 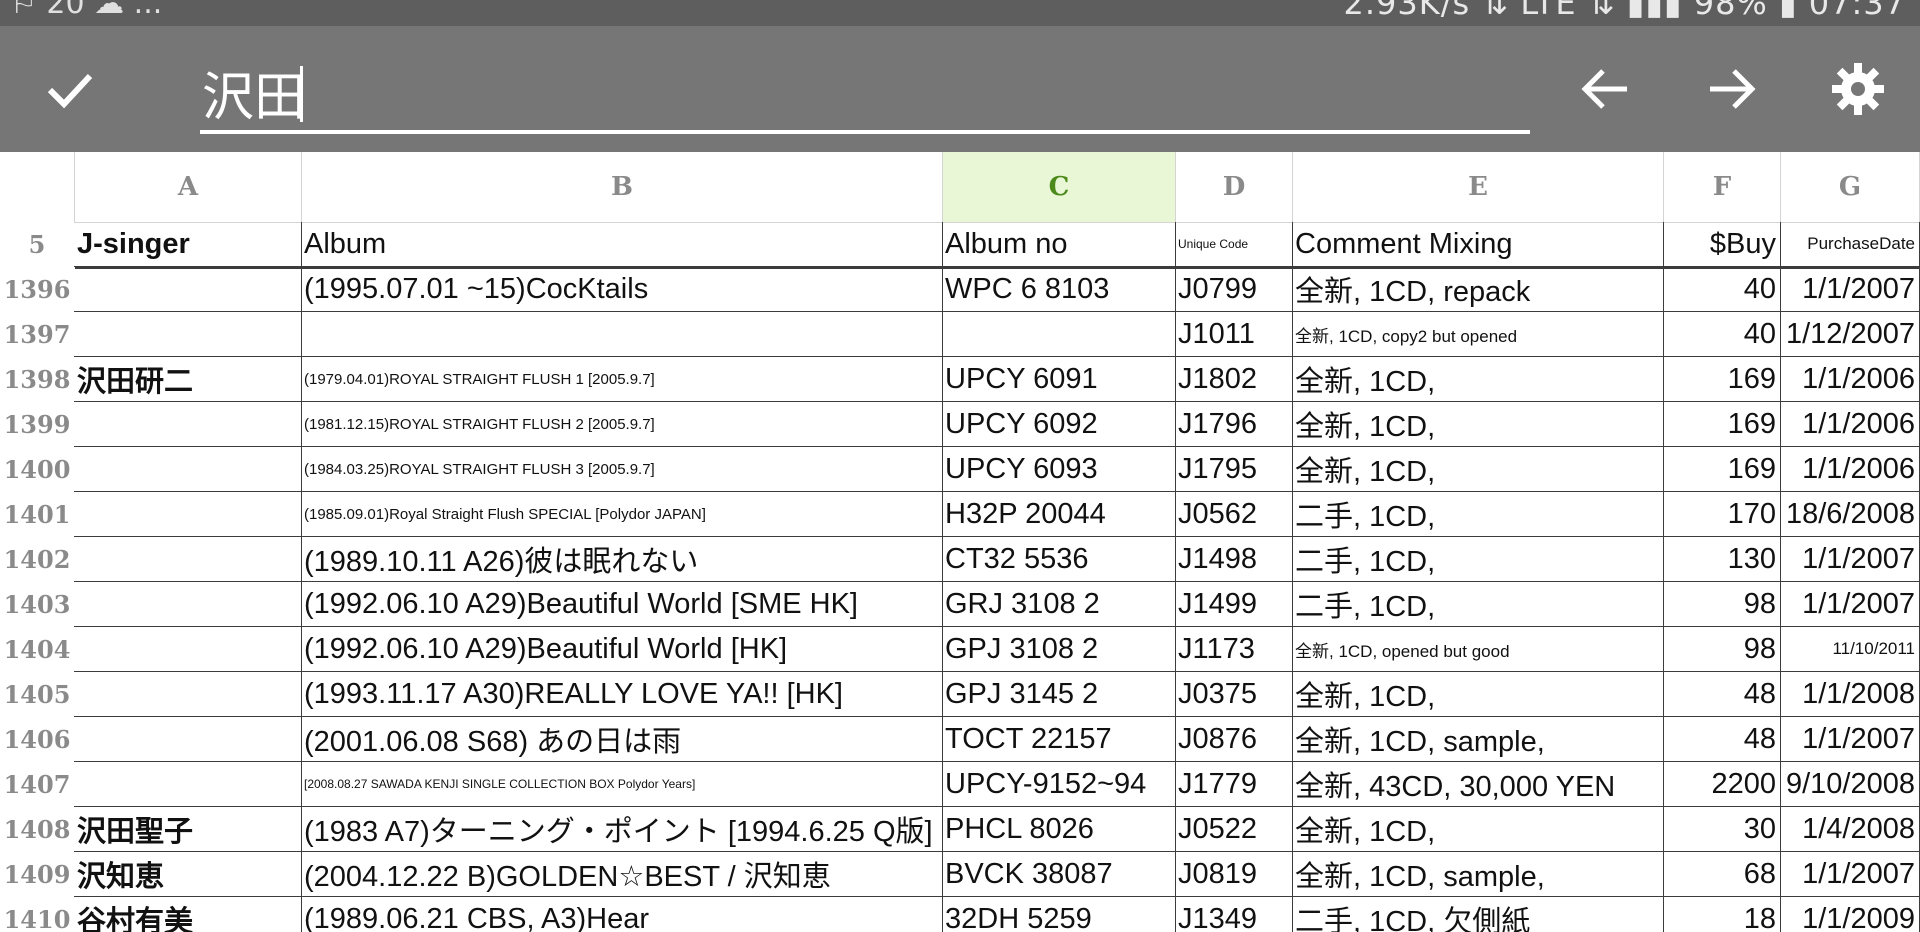 What do you see at coordinates (37, 739) in the screenshot?
I see `row-number: 1406` at bounding box center [37, 739].